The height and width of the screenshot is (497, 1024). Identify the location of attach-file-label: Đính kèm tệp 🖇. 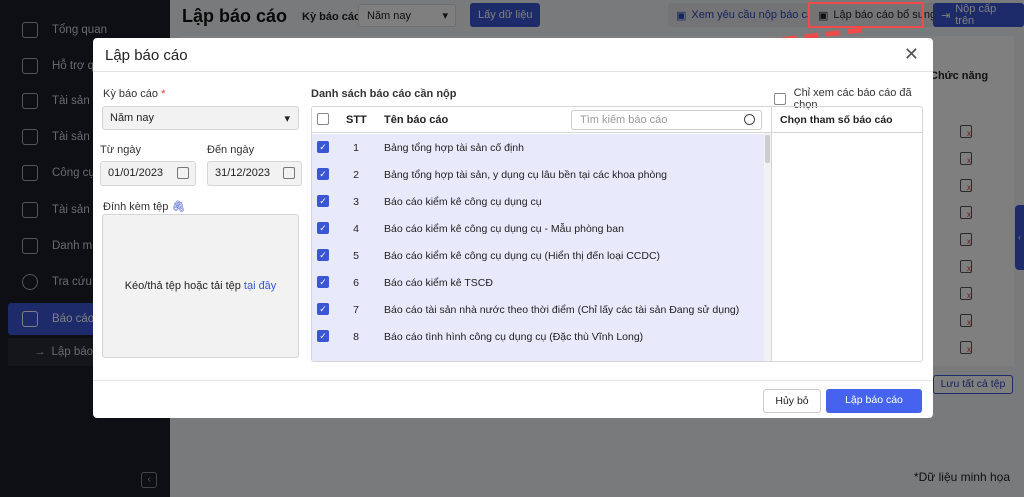
(144, 206).